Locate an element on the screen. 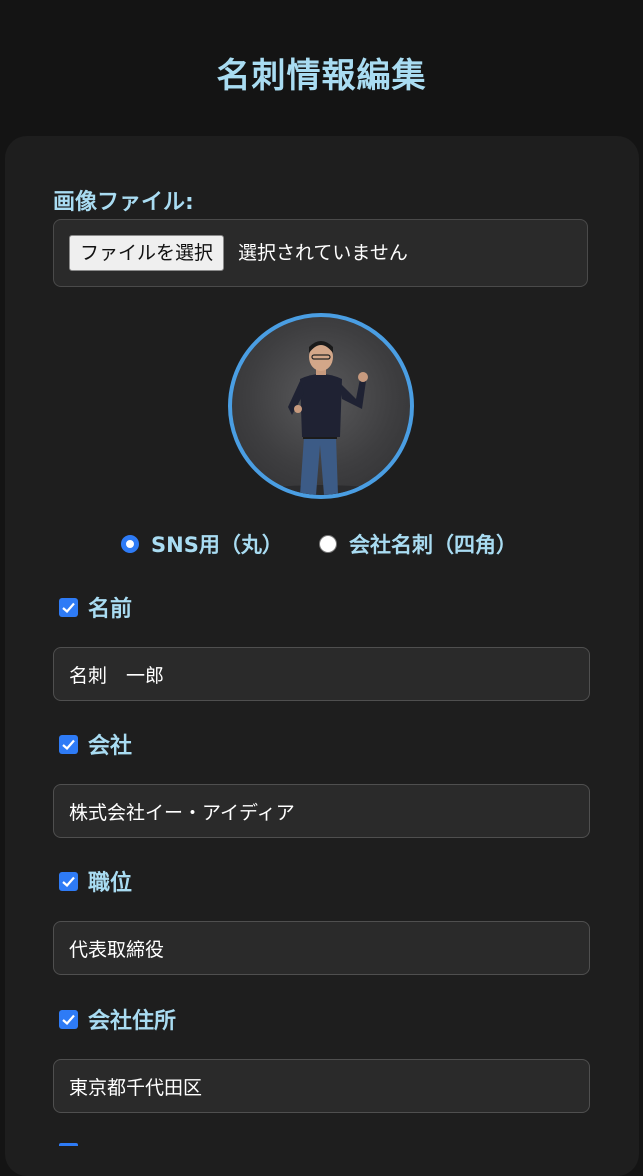 The height and width of the screenshot is (1176, 643). choose-file-button: ファイルを選択 is located at coordinates (147, 253).